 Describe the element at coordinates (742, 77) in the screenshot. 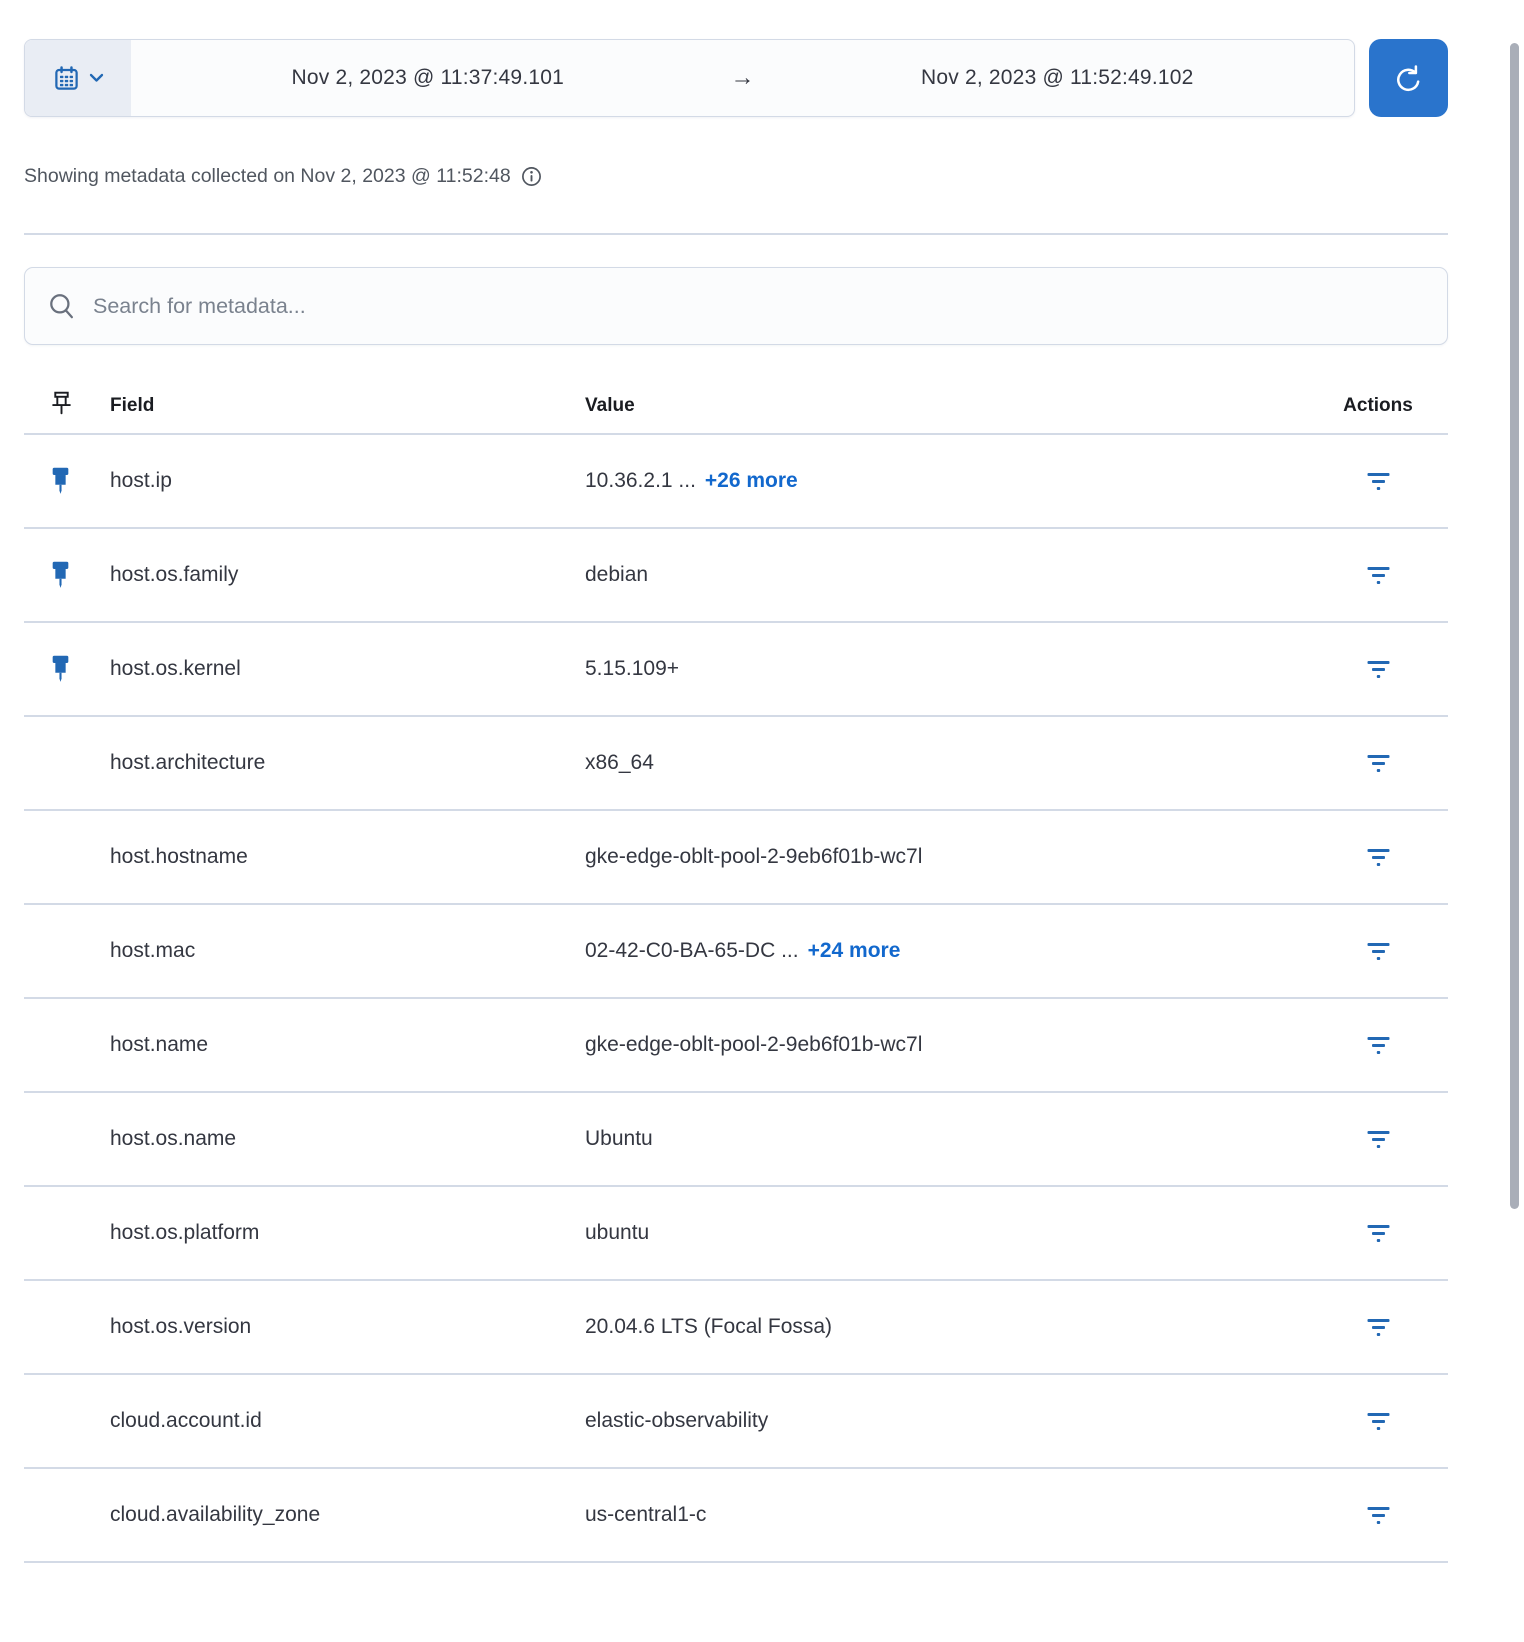

I see `arrow-right-icon: →` at that location.